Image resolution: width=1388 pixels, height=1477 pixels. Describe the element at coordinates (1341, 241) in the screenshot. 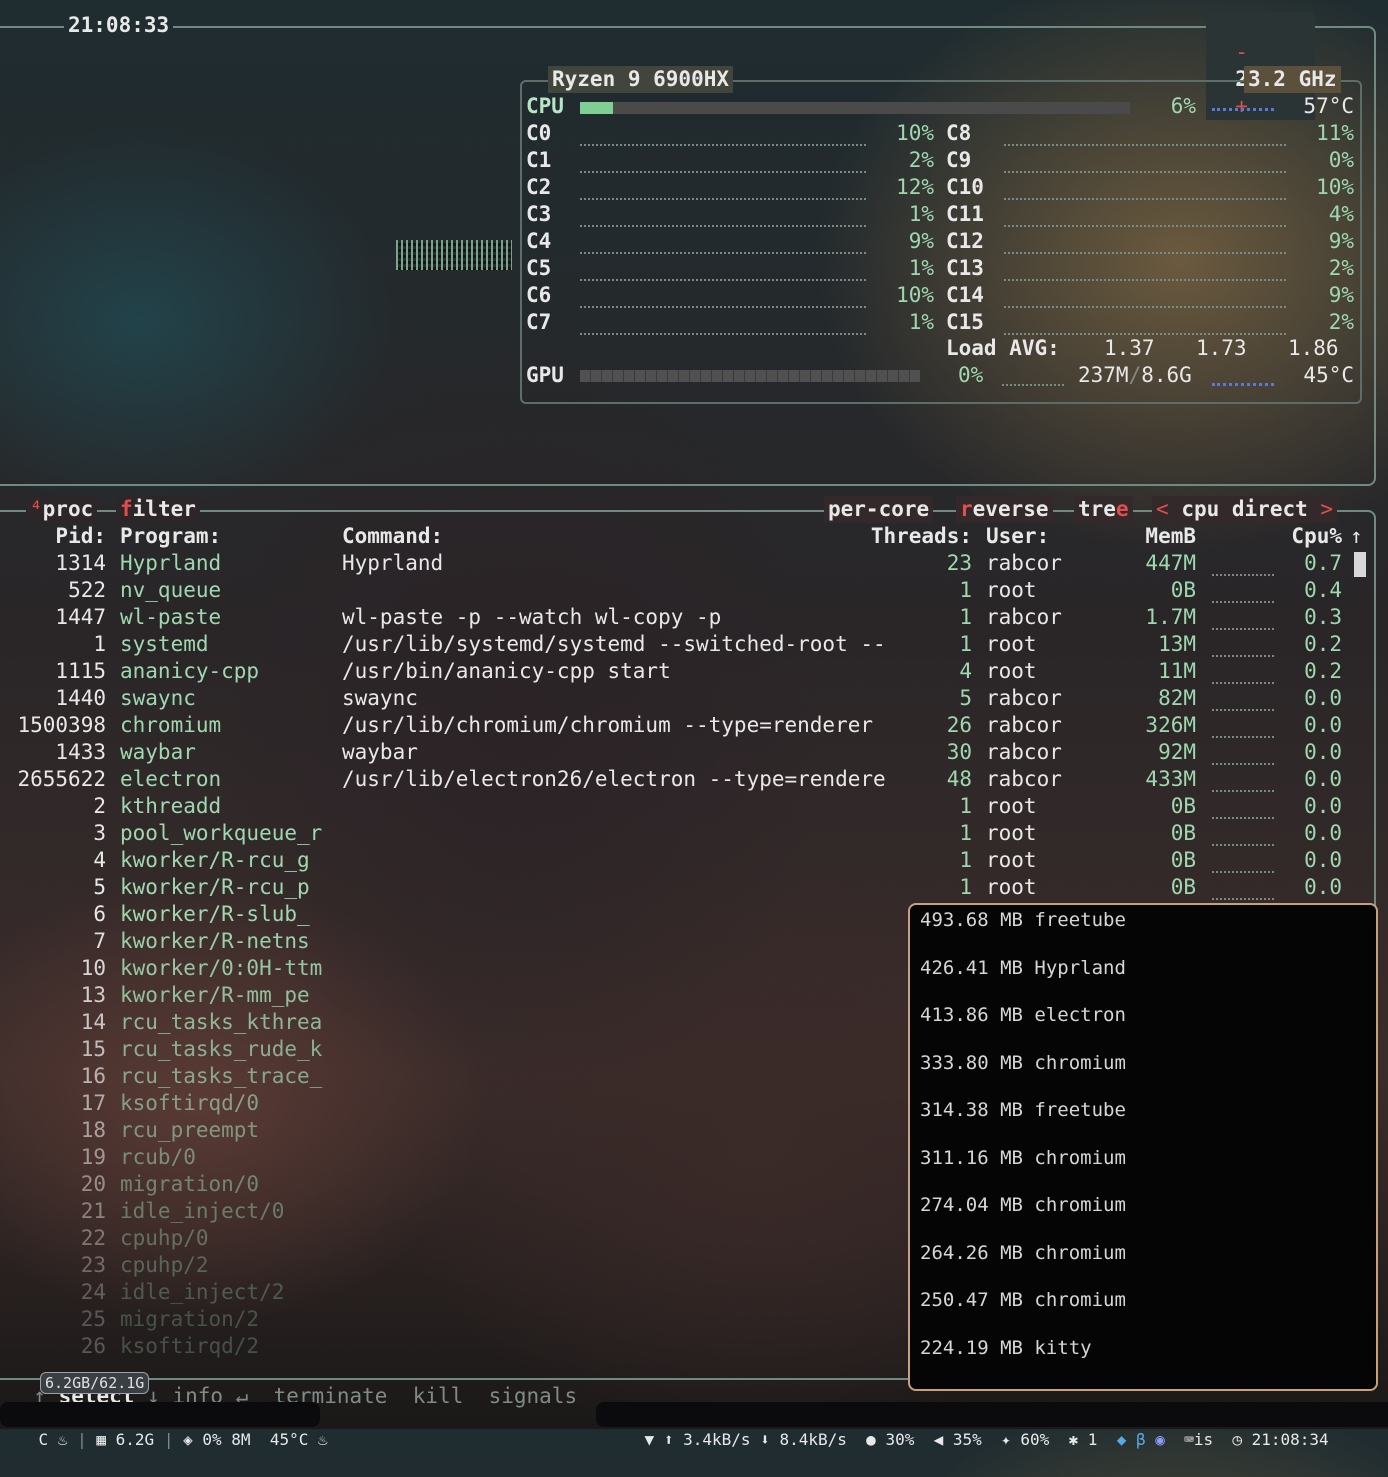

I see `core-percent: 9%` at that location.